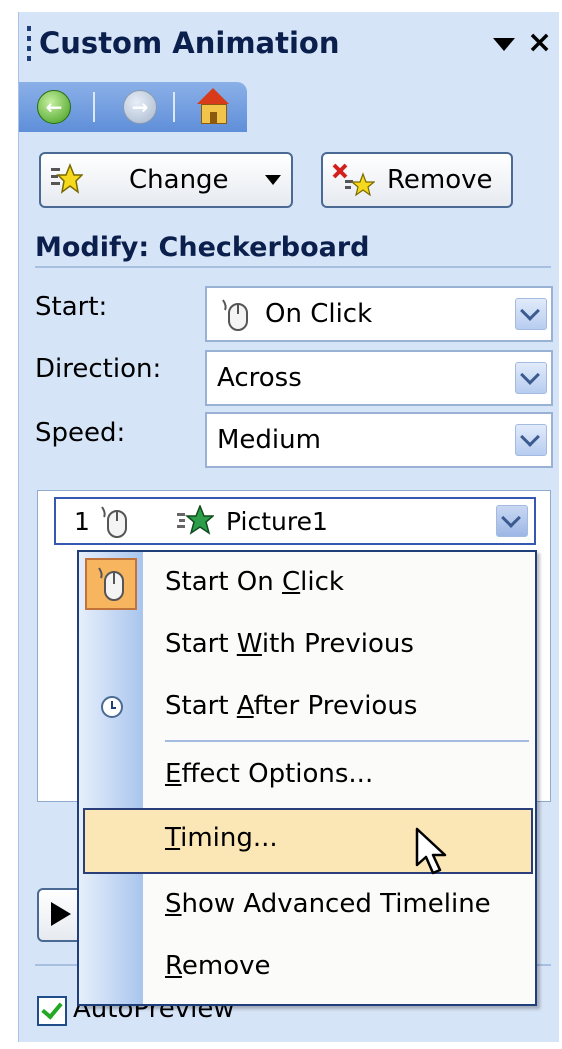  Describe the element at coordinates (29, 46) in the screenshot. I see `drag-grip-icon` at that location.